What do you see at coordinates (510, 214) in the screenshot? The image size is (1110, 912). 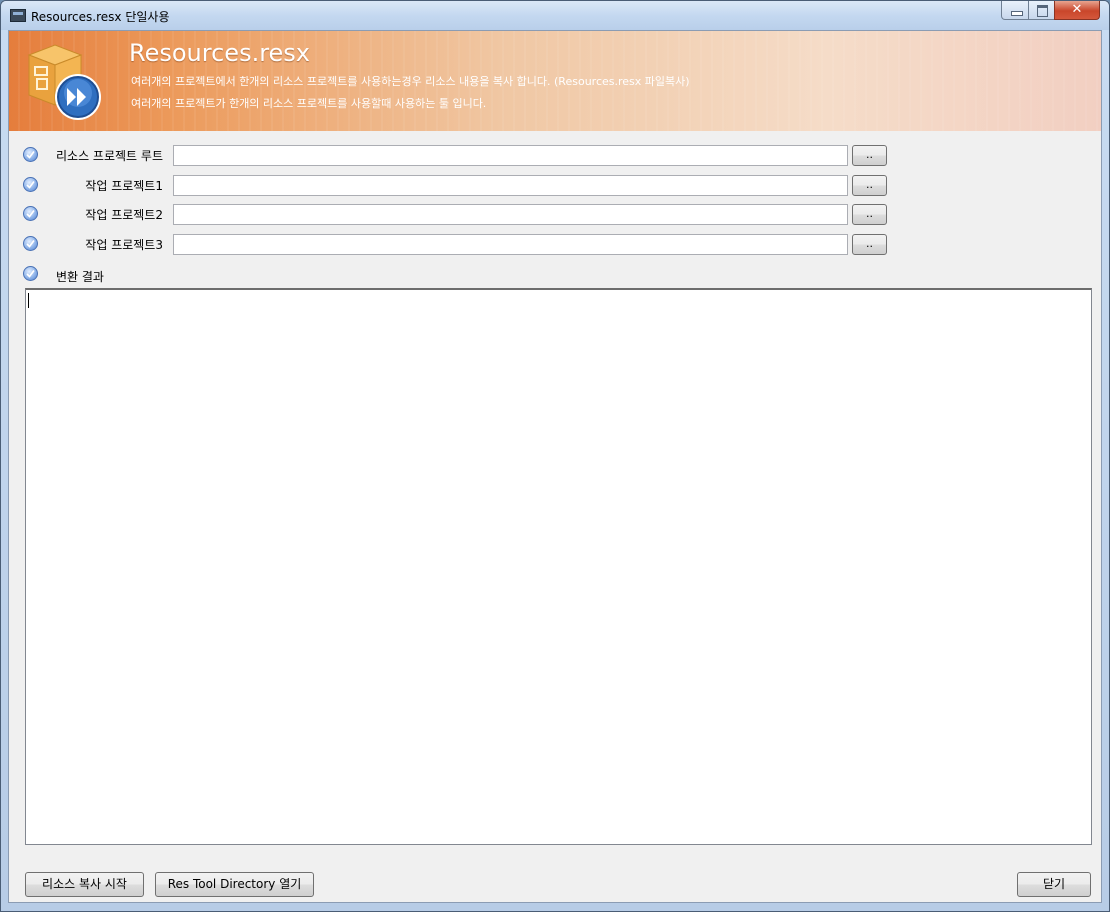 I see `work-project2-input` at bounding box center [510, 214].